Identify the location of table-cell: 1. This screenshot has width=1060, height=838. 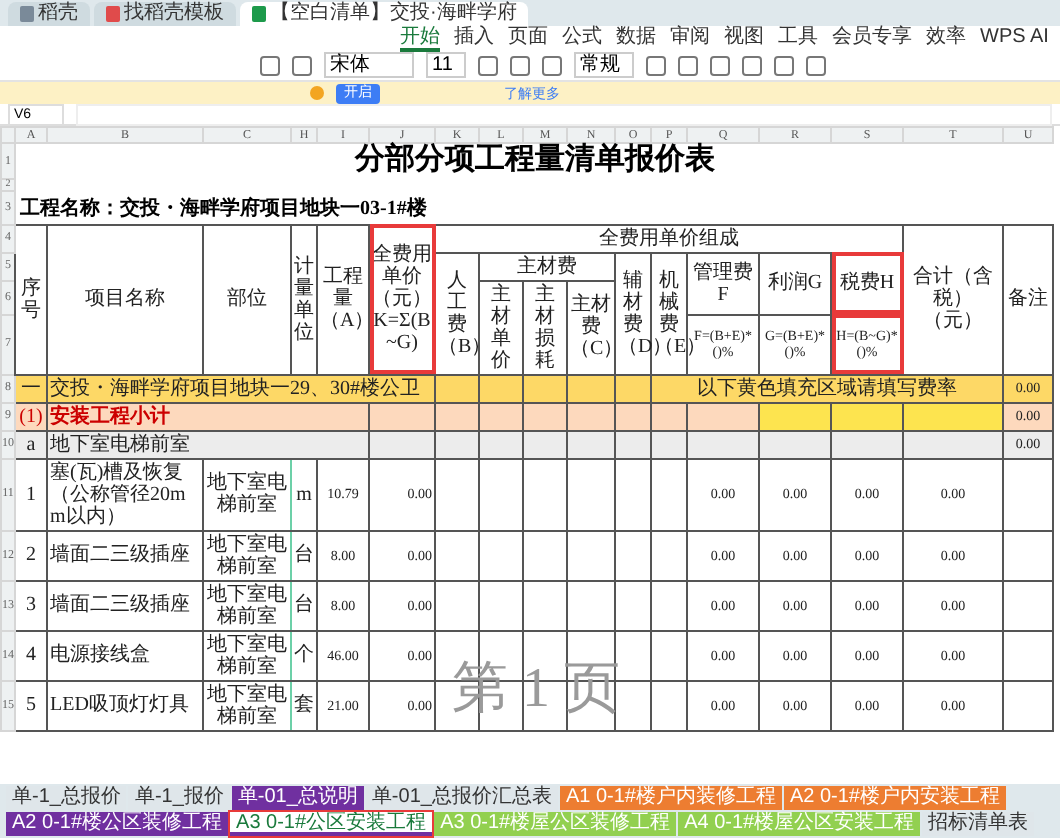
(31, 494).